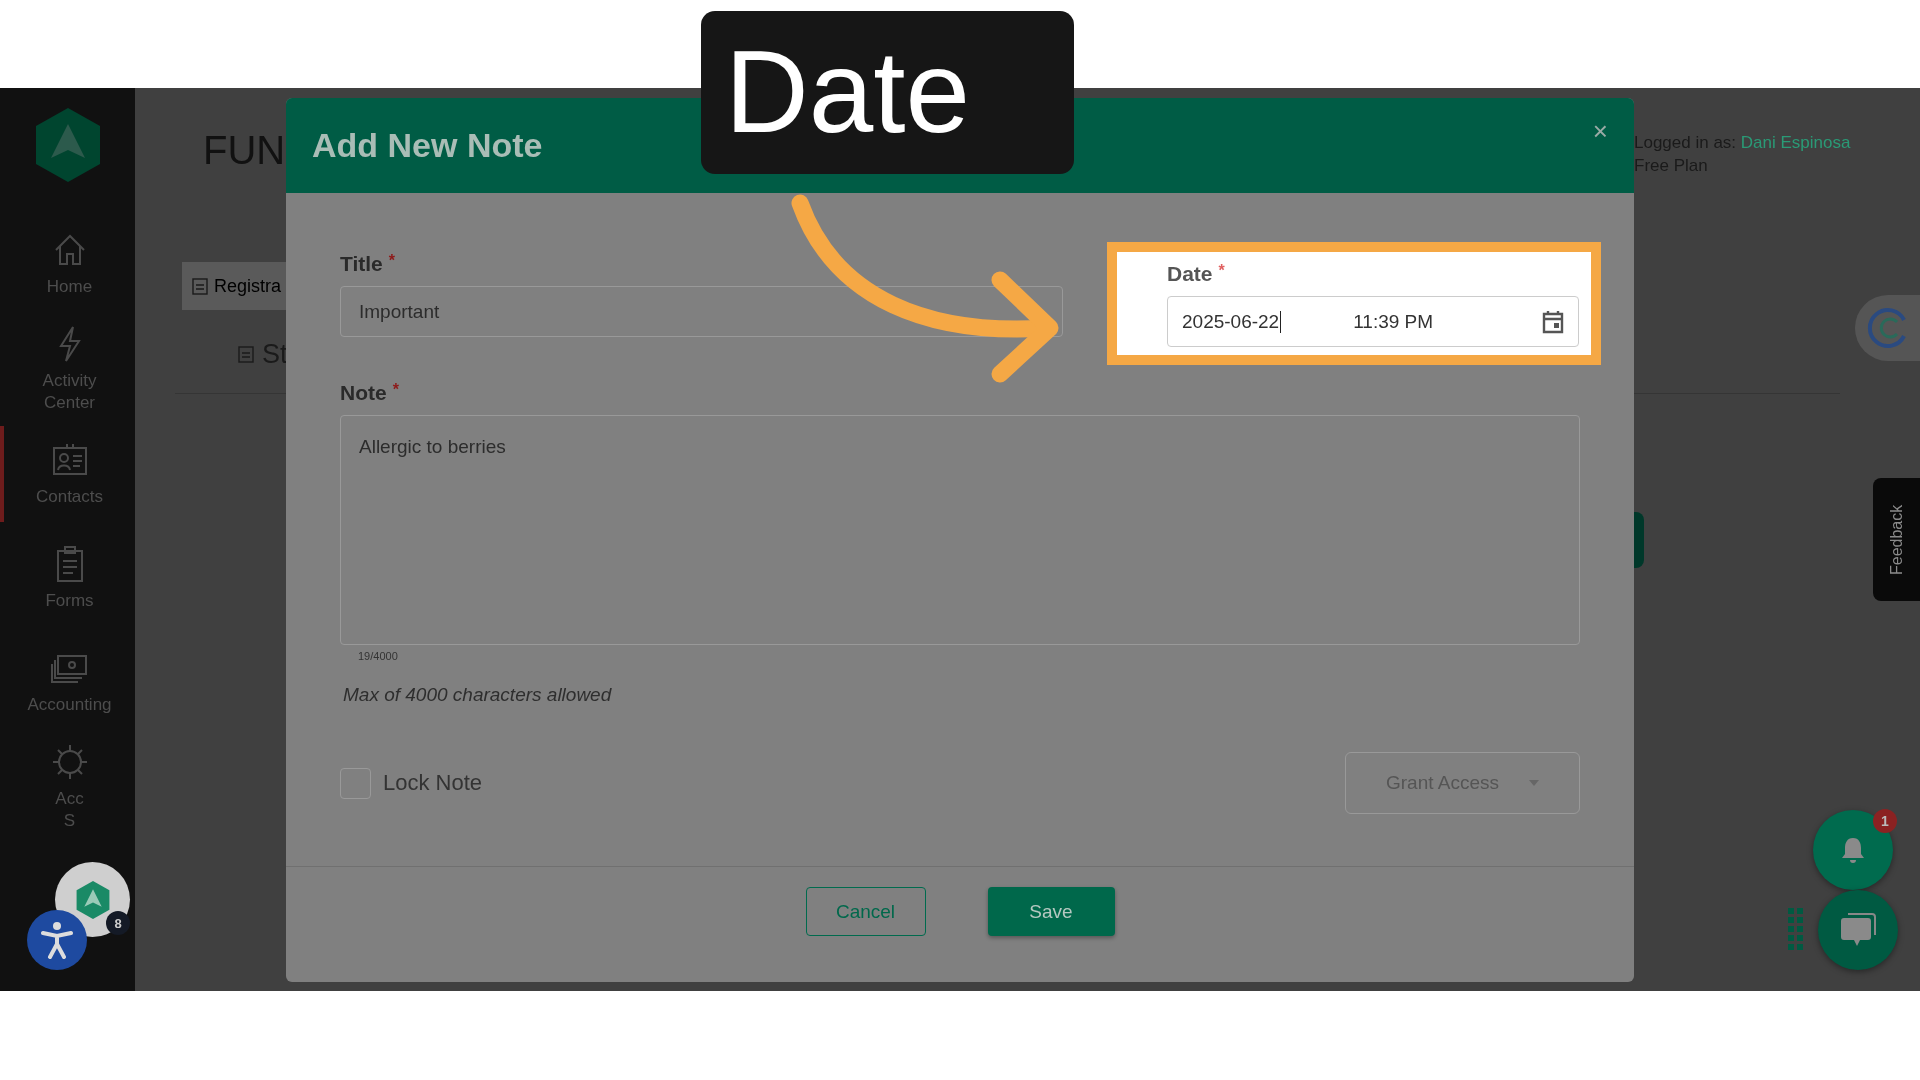 The height and width of the screenshot is (1080, 1920). Describe the element at coordinates (361, 264) in the screenshot. I see `field-label: Title` at that location.